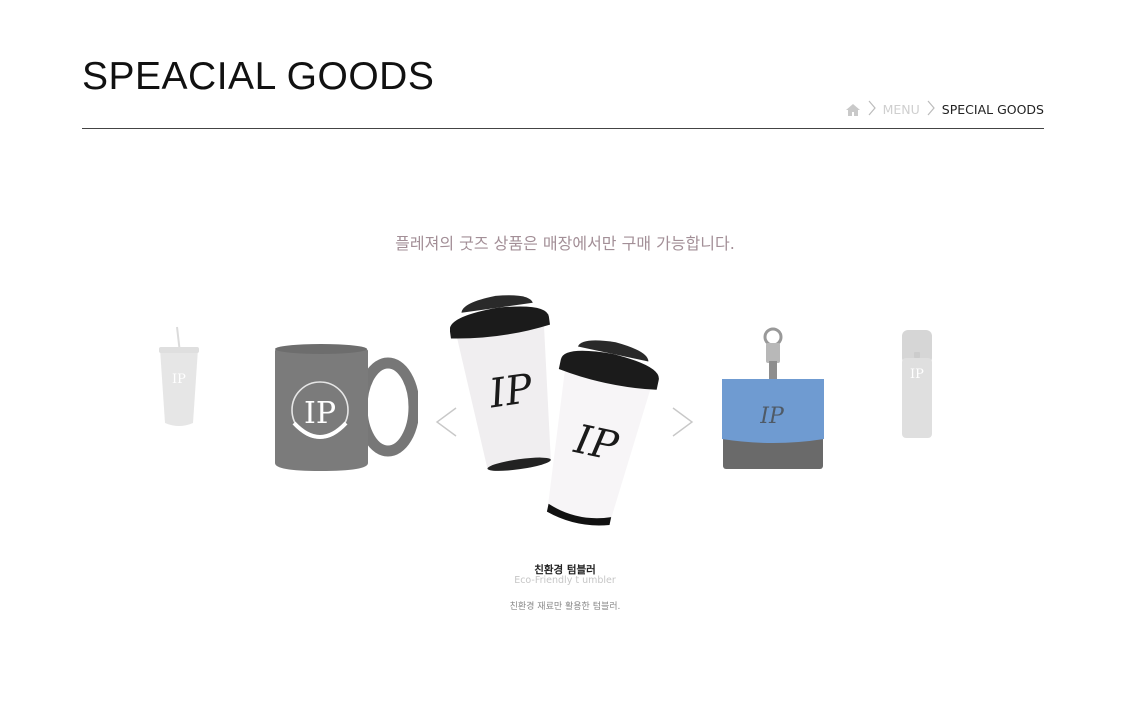 This screenshot has height=721, width=1130. I want to click on slide-thermos-bottle: IP, so click(917, 384).